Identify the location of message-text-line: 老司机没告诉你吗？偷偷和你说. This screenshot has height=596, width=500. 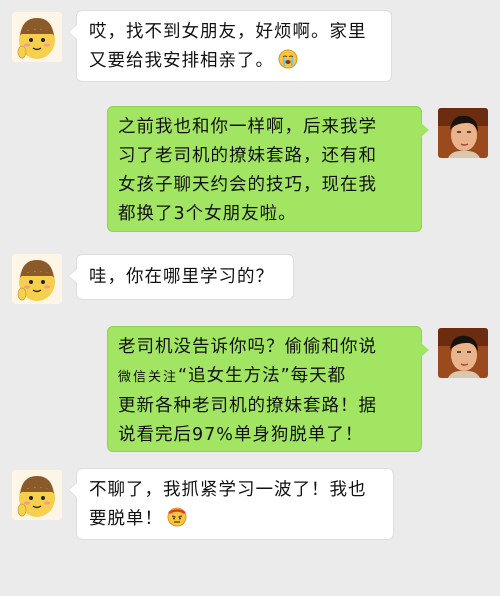
(247, 347).